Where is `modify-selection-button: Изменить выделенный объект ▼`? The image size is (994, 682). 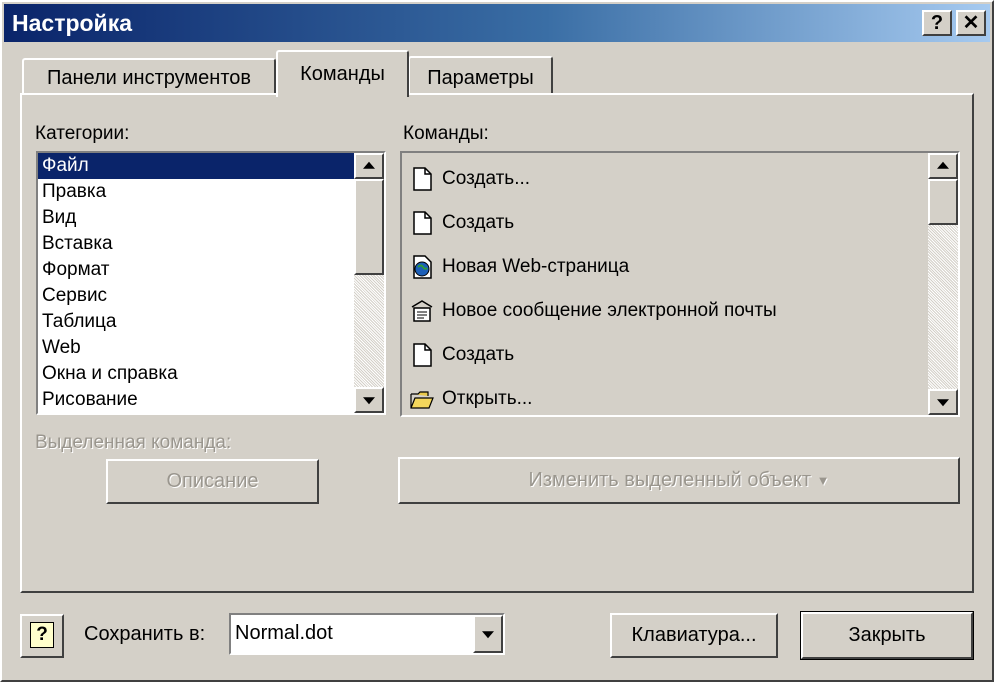
modify-selection-button: Изменить выделенный объект ▼ is located at coordinates (679, 480).